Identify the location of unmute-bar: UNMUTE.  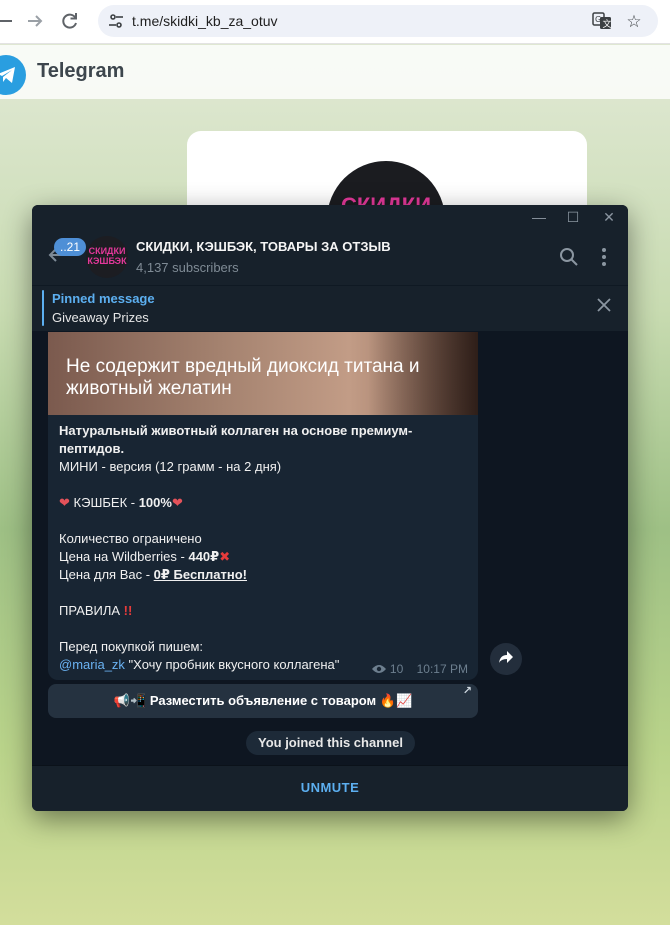
(330, 788).